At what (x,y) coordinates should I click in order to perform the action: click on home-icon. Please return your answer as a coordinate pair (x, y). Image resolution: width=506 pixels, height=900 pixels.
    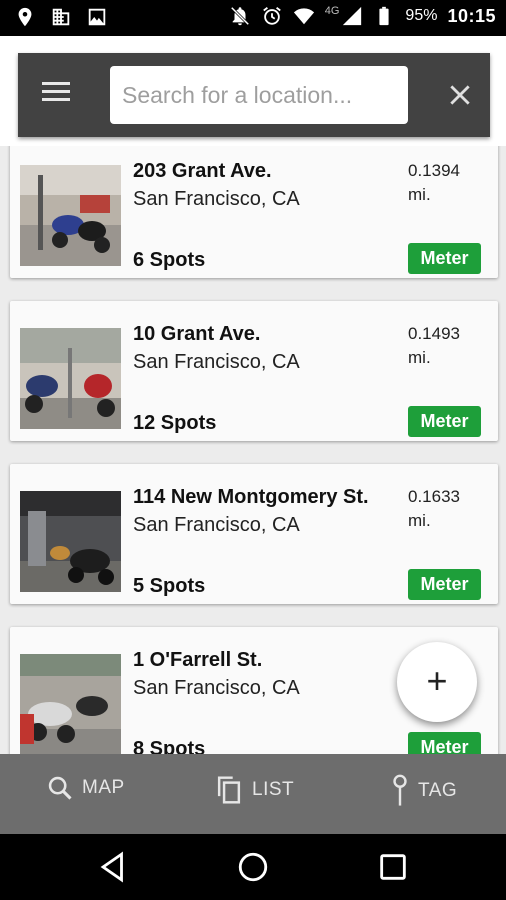
    Looking at the image, I should click on (253, 867).